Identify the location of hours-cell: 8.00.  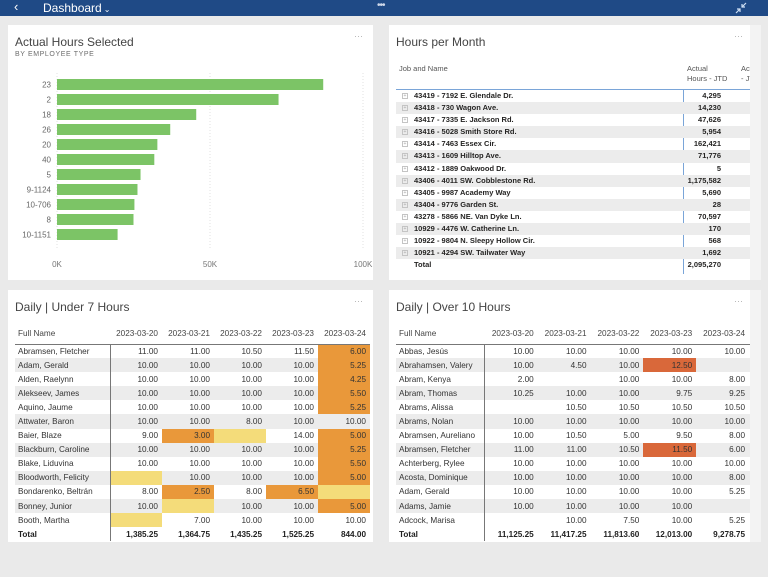
(737, 436).